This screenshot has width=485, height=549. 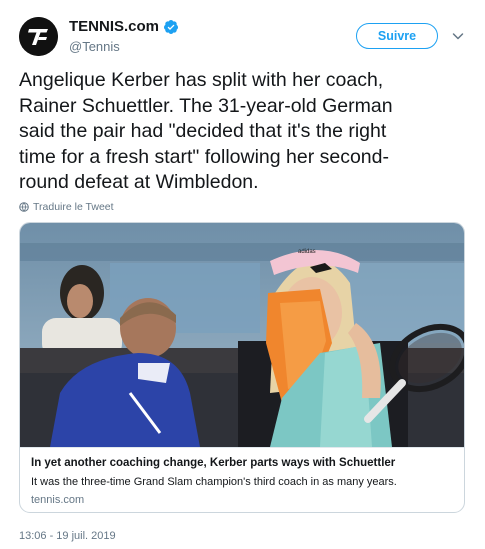 I want to click on chevron-down-icon, so click(x=458, y=36).